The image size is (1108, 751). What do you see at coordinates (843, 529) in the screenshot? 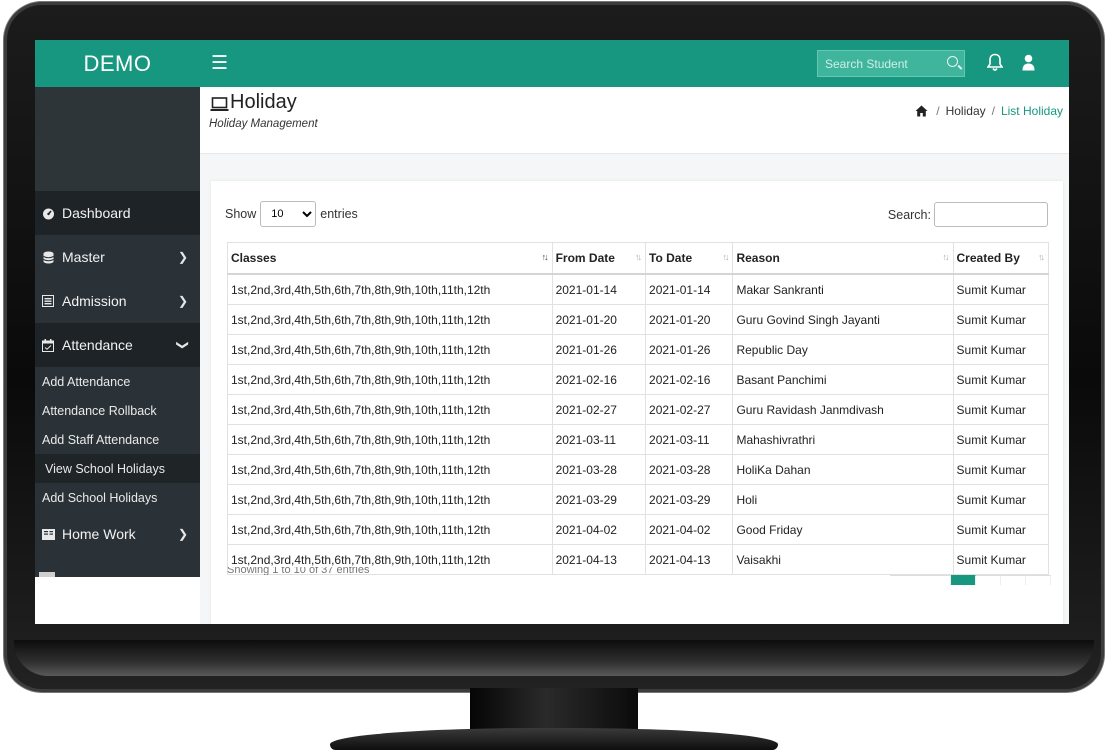
I see `cell-reason: Good Friday` at bounding box center [843, 529].